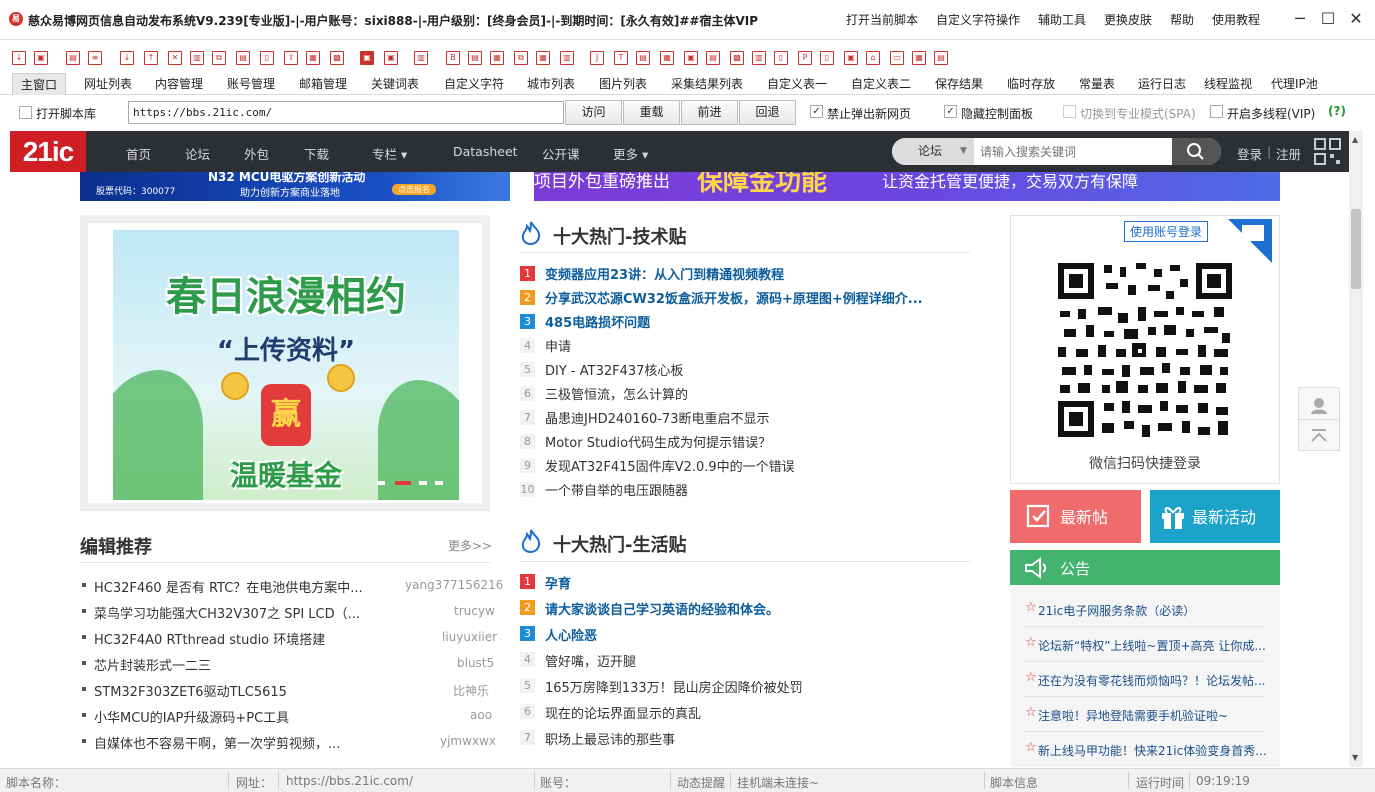  What do you see at coordinates (291, 58) in the screenshot?
I see `move-up-icon: ⇧` at bounding box center [291, 58].